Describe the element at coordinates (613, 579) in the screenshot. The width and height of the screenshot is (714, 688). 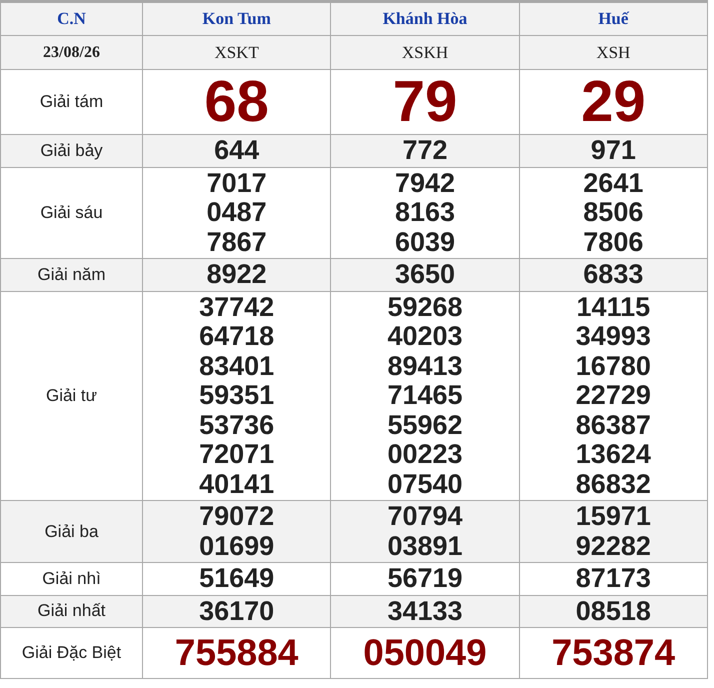
I see `winning-number: 87173` at that location.